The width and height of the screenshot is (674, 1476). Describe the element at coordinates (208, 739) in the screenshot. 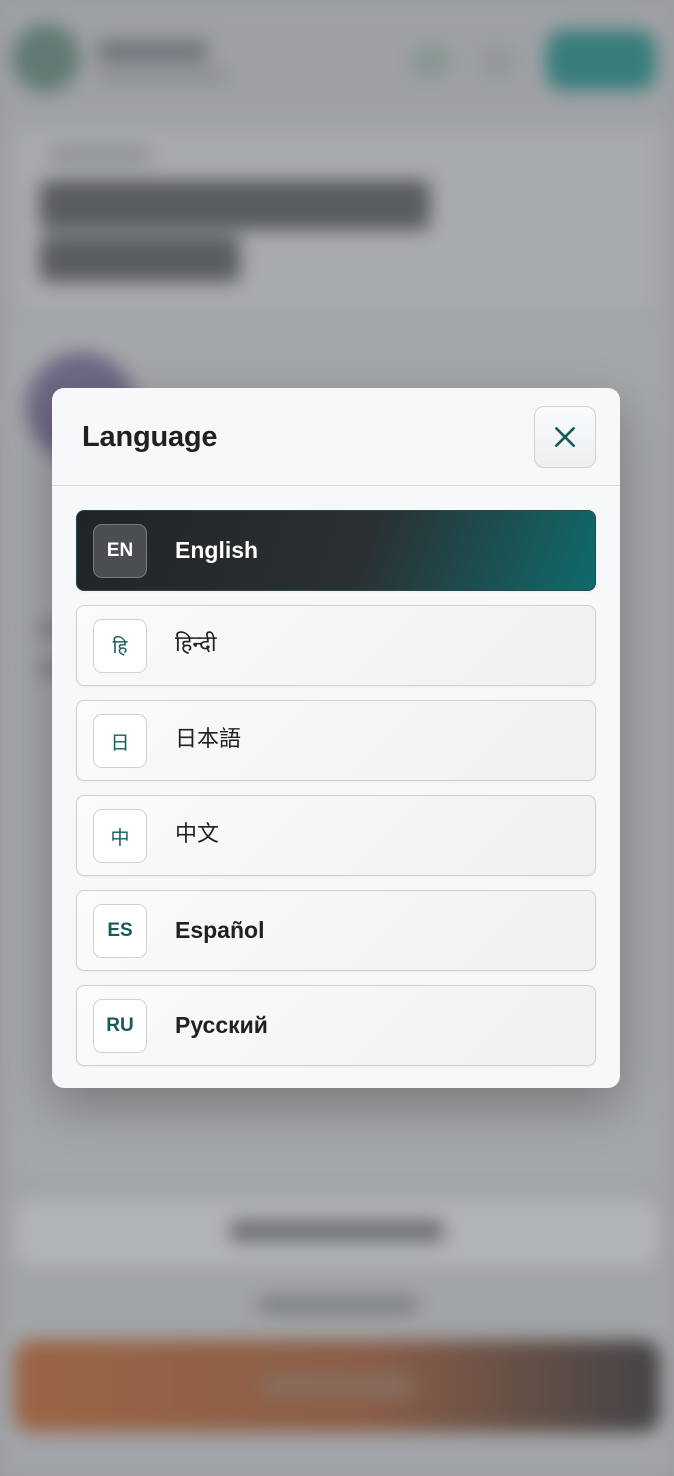

I see `language-name: 日本語` at that location.